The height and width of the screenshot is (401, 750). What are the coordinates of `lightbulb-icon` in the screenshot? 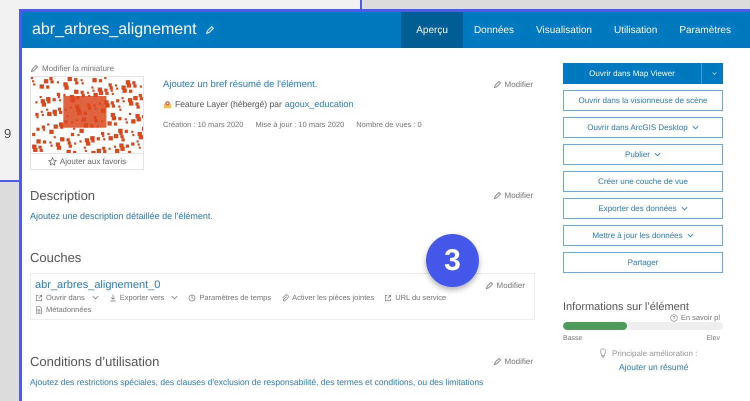 It's located at (603, 353).